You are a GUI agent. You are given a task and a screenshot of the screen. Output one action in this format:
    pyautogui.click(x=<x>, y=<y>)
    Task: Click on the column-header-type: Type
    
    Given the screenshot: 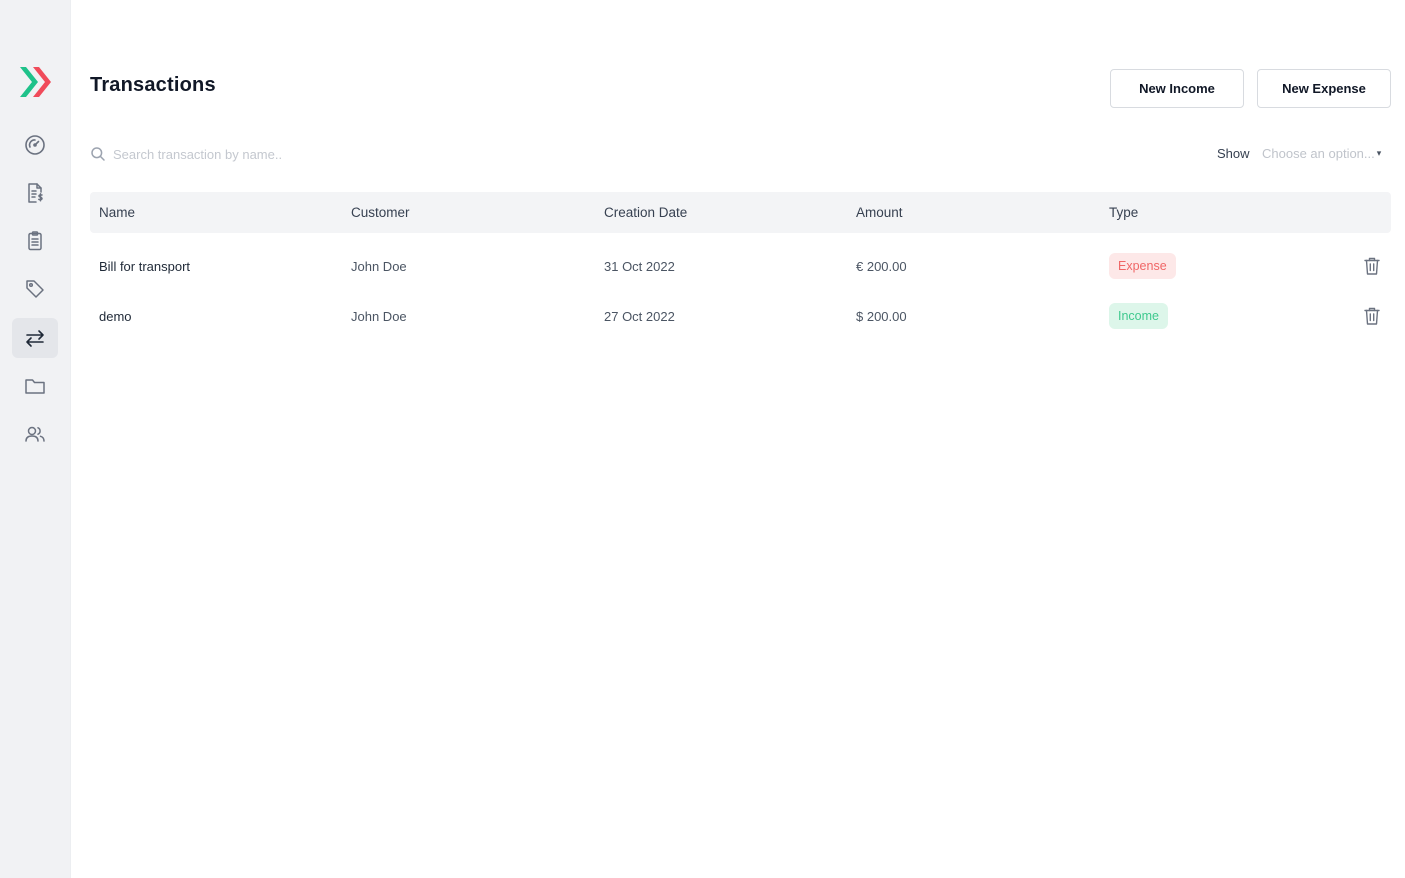 What is the action you would take?
    pyautogui.click(x=1123, y=212)
    